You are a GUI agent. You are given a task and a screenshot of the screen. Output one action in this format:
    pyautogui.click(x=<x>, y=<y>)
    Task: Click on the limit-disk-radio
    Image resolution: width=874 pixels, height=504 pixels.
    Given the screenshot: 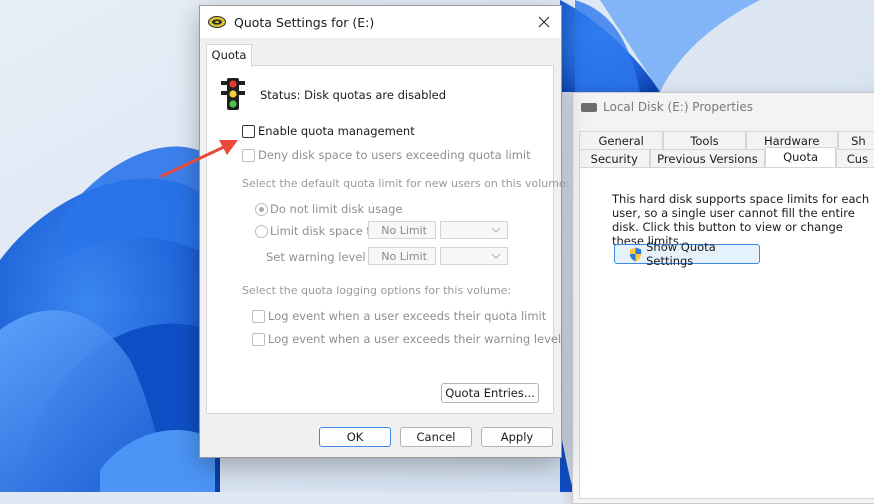 What is the action you would take?
    pyautogui.click(x=261, y=231)
    